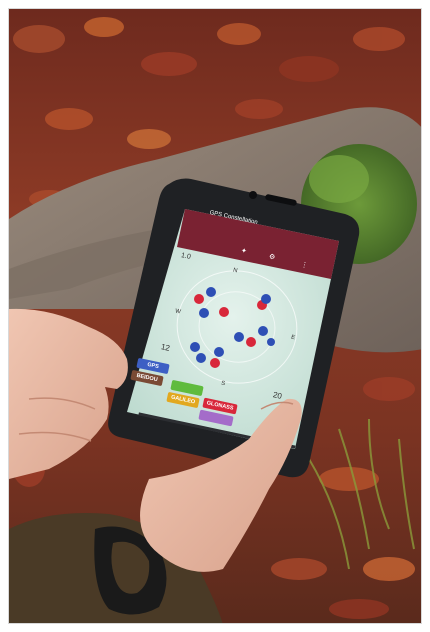 This screenshot has width=430, height=632. I want to click on compass-west: W, so click(178, 312).